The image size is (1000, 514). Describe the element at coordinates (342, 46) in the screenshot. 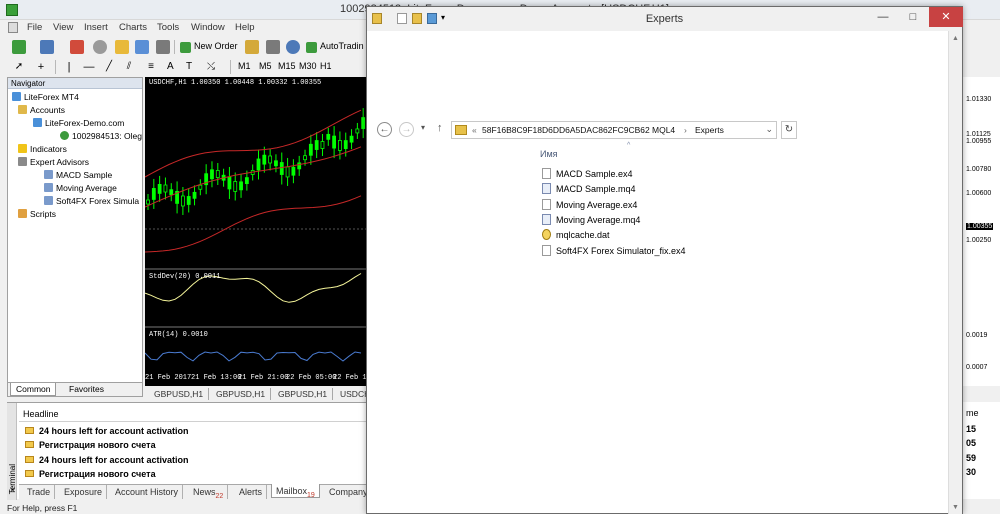

I see `autotrading-button: AutoTradin` at that location.